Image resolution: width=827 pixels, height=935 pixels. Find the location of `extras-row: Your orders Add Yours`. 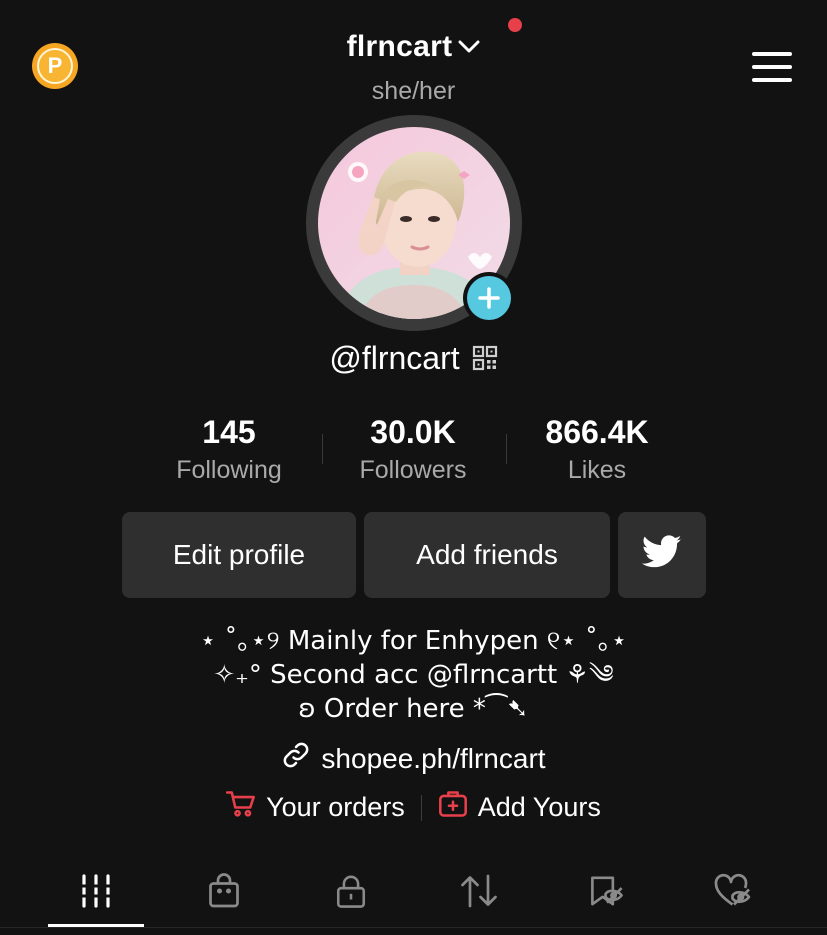

extras-row: Your orders Add Yours is located at coordinates (413, 807).